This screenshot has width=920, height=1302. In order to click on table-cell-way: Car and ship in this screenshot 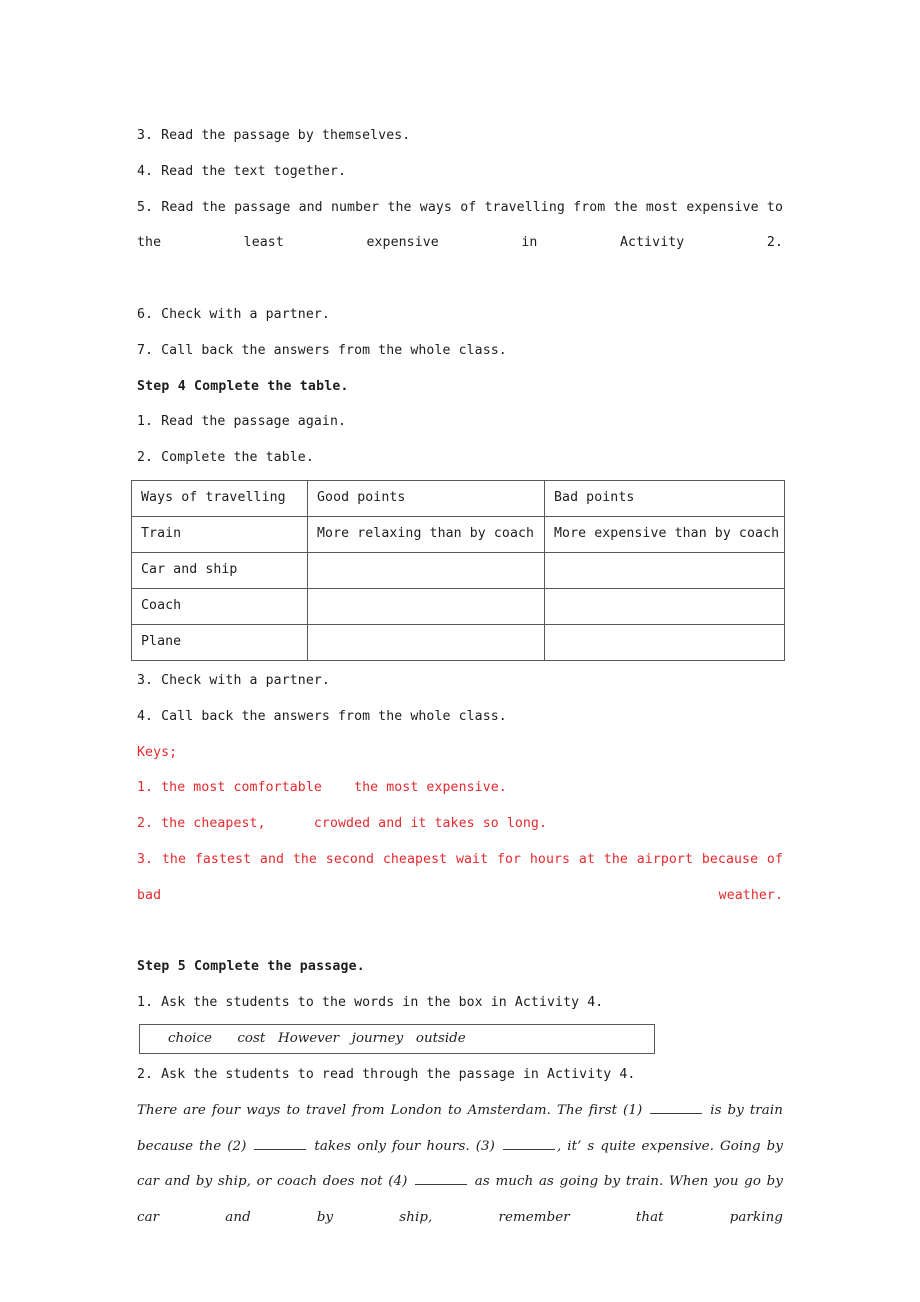, I will do `click(219, 570)`.